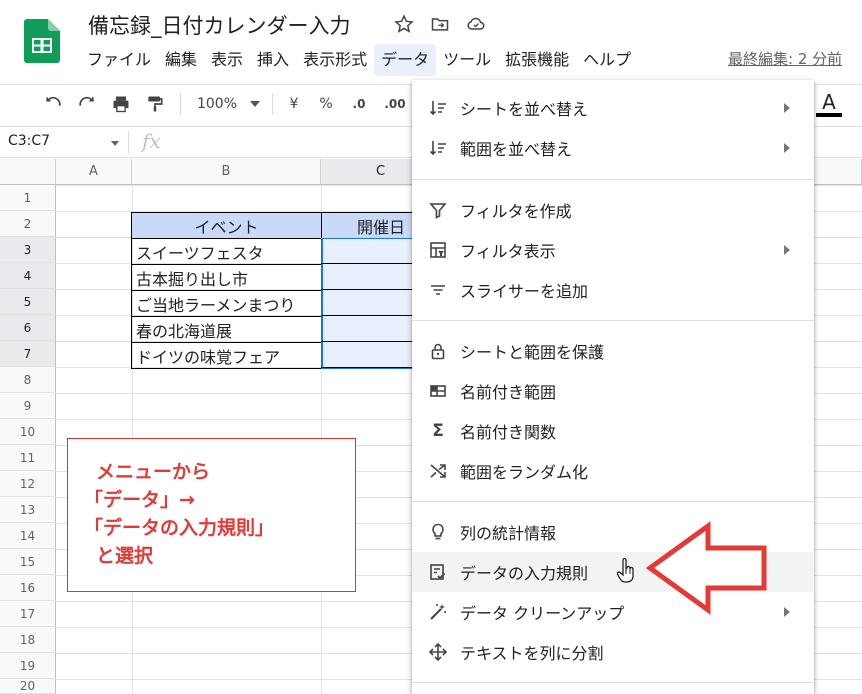 Image resolution: width=862 pixels, height=694 pixels. Describe the element at coordinates (438, 652) in the screenshot. I see `split-icon` at that location.